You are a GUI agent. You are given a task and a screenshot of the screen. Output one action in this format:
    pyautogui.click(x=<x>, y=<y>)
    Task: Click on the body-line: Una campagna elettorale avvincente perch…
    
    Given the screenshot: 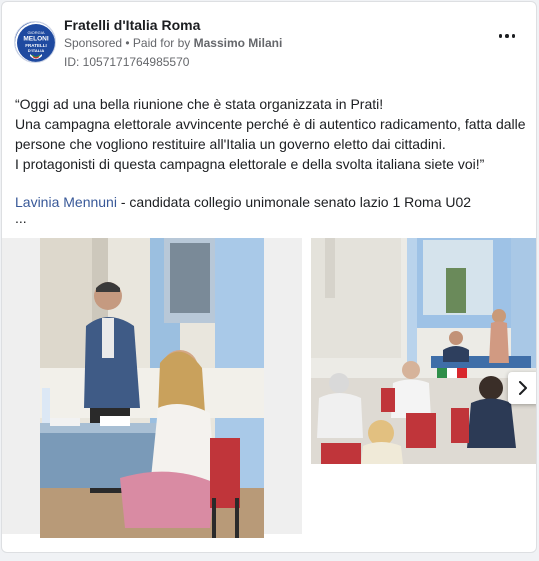 What is the action you would take?
    pyautogui.click(x=270, y=134)
    